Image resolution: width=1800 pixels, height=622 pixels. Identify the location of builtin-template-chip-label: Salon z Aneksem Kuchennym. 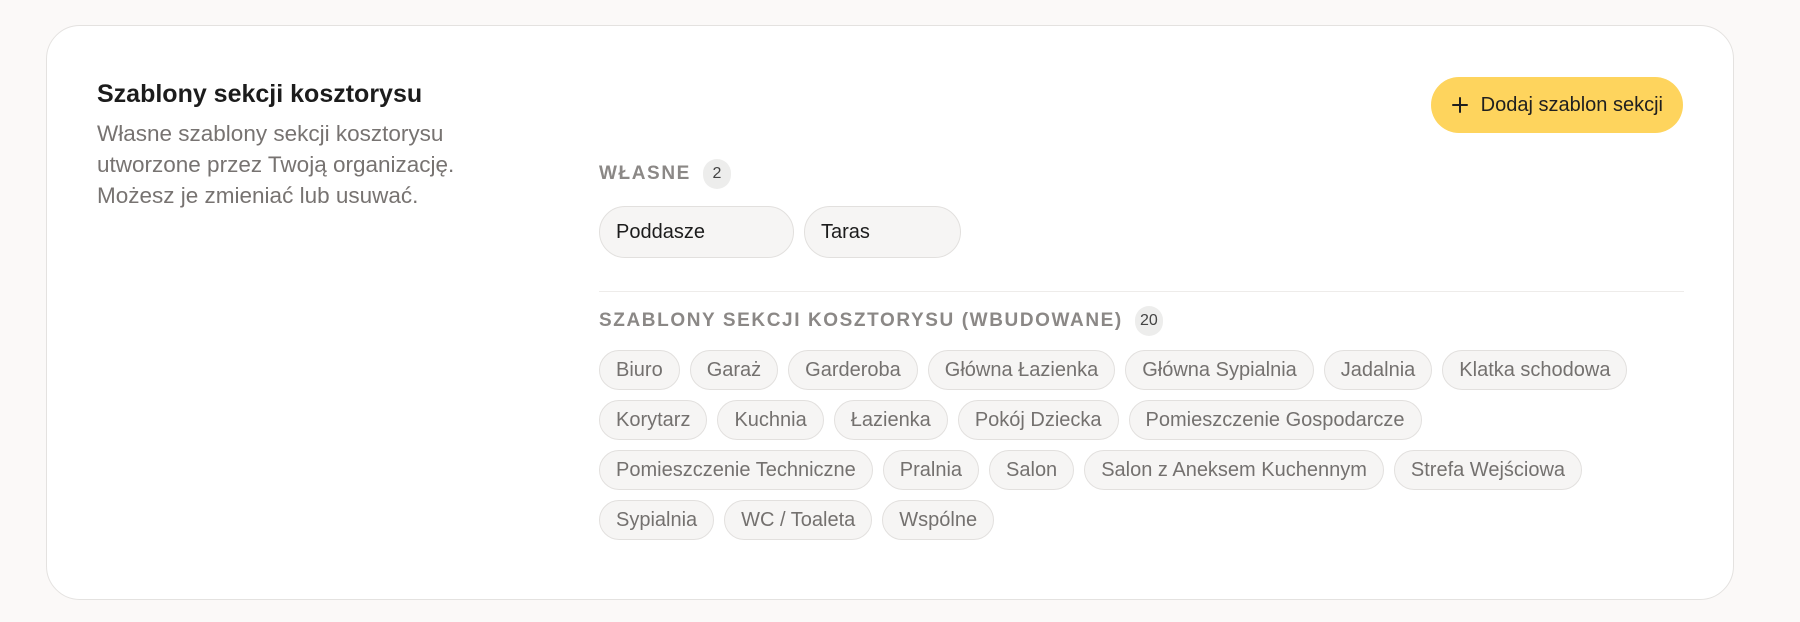
(1234, 469).